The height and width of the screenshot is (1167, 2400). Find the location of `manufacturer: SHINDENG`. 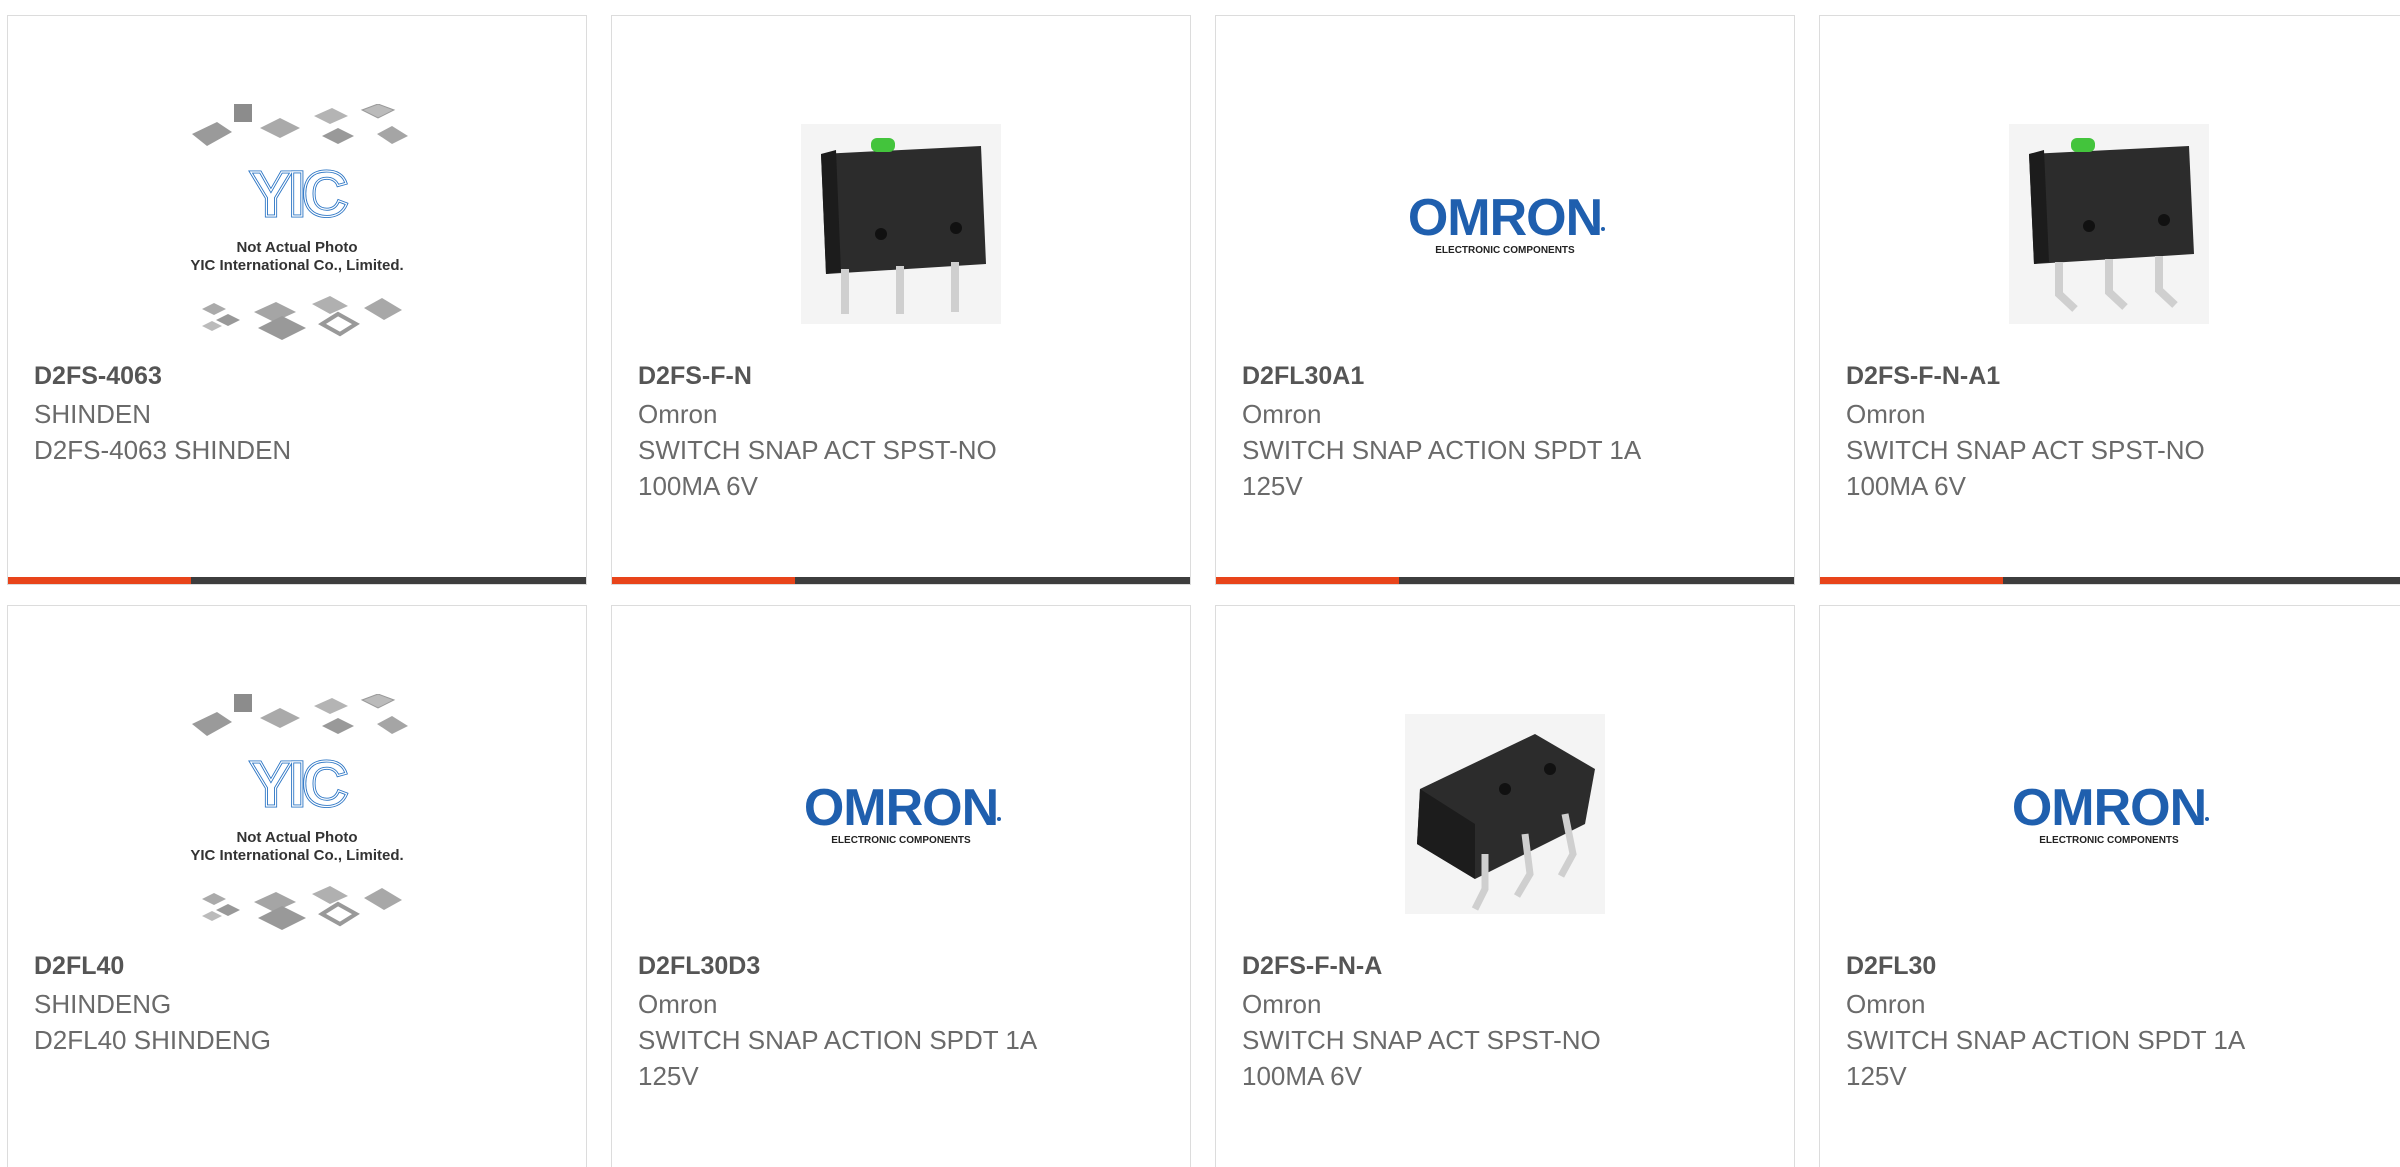

manufacturer: SHINDENG is located at coordinates (103, 1004).